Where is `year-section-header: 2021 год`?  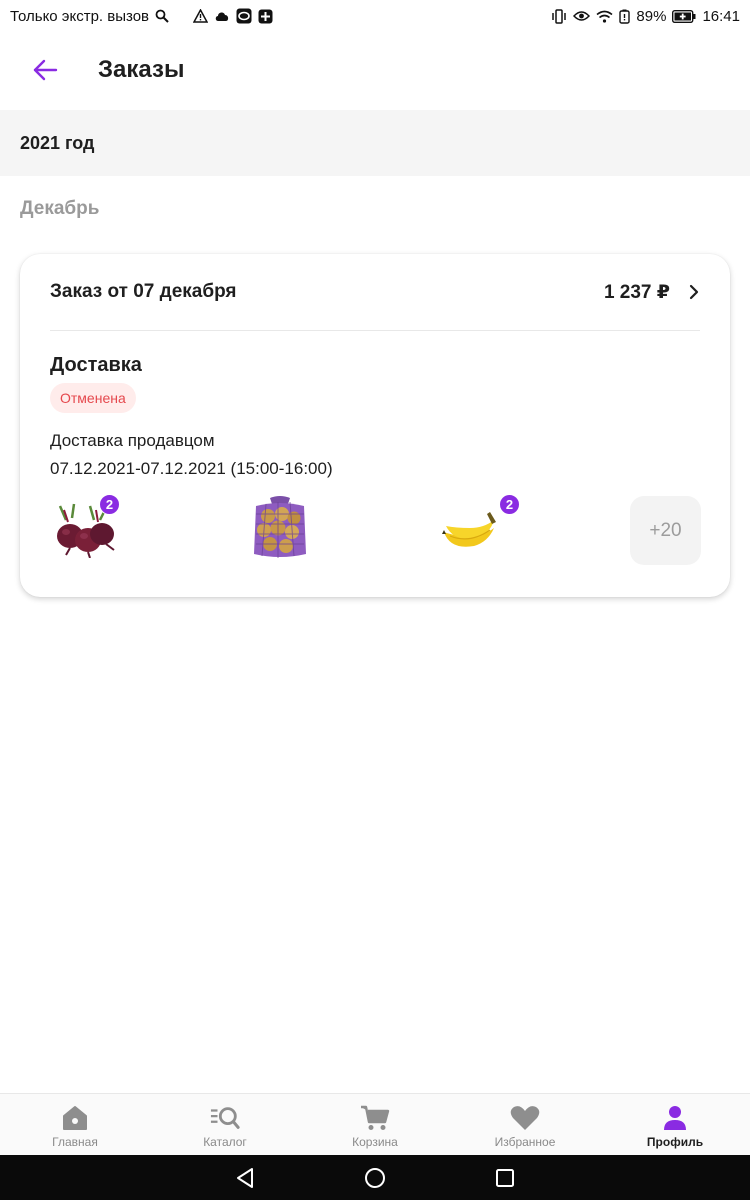
year-section-header: 2021 год is located at coordinates (375, 143).